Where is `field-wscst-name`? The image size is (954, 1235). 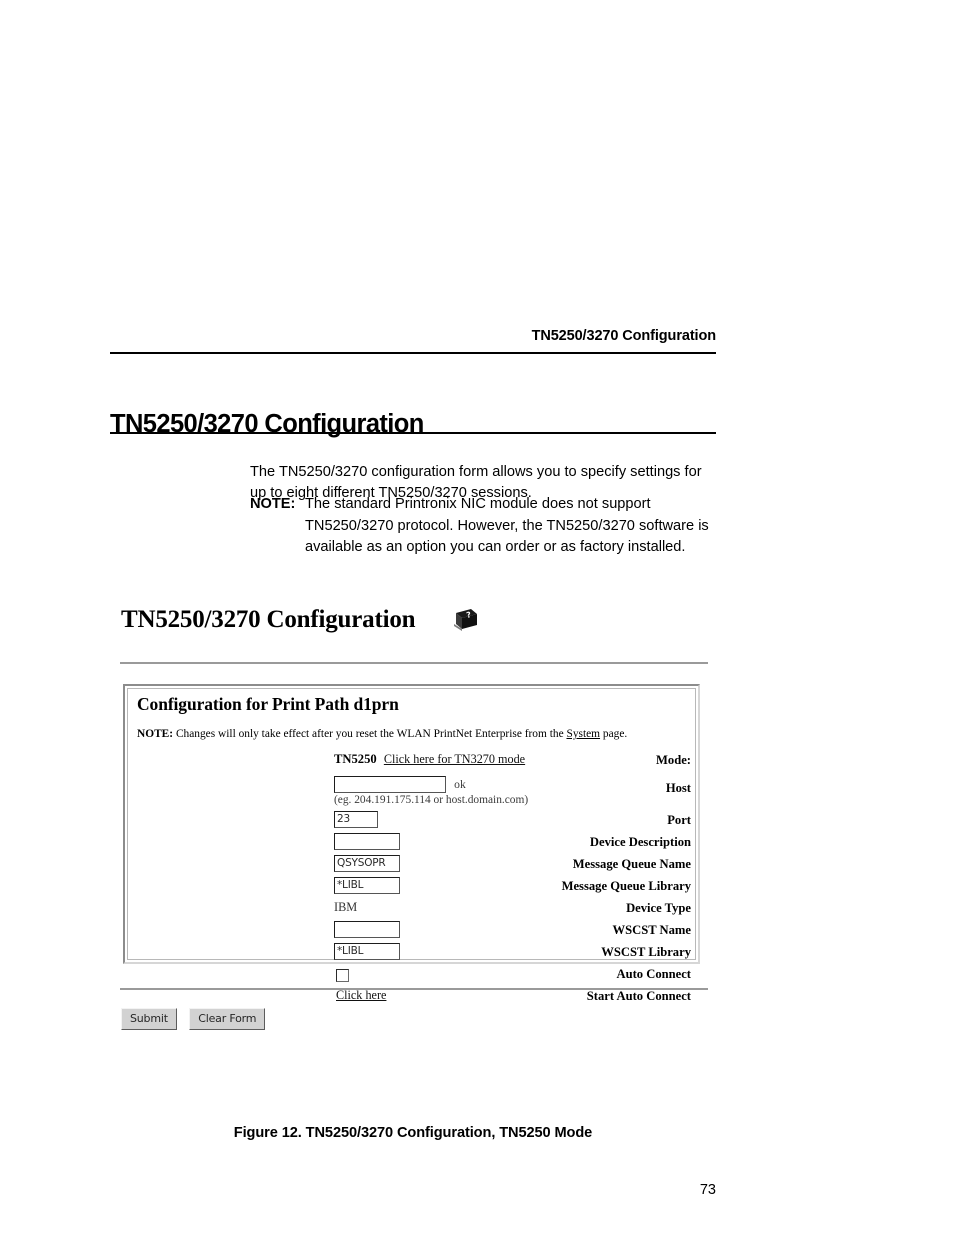
field-wscst-name is located at coordinates (367, 929).